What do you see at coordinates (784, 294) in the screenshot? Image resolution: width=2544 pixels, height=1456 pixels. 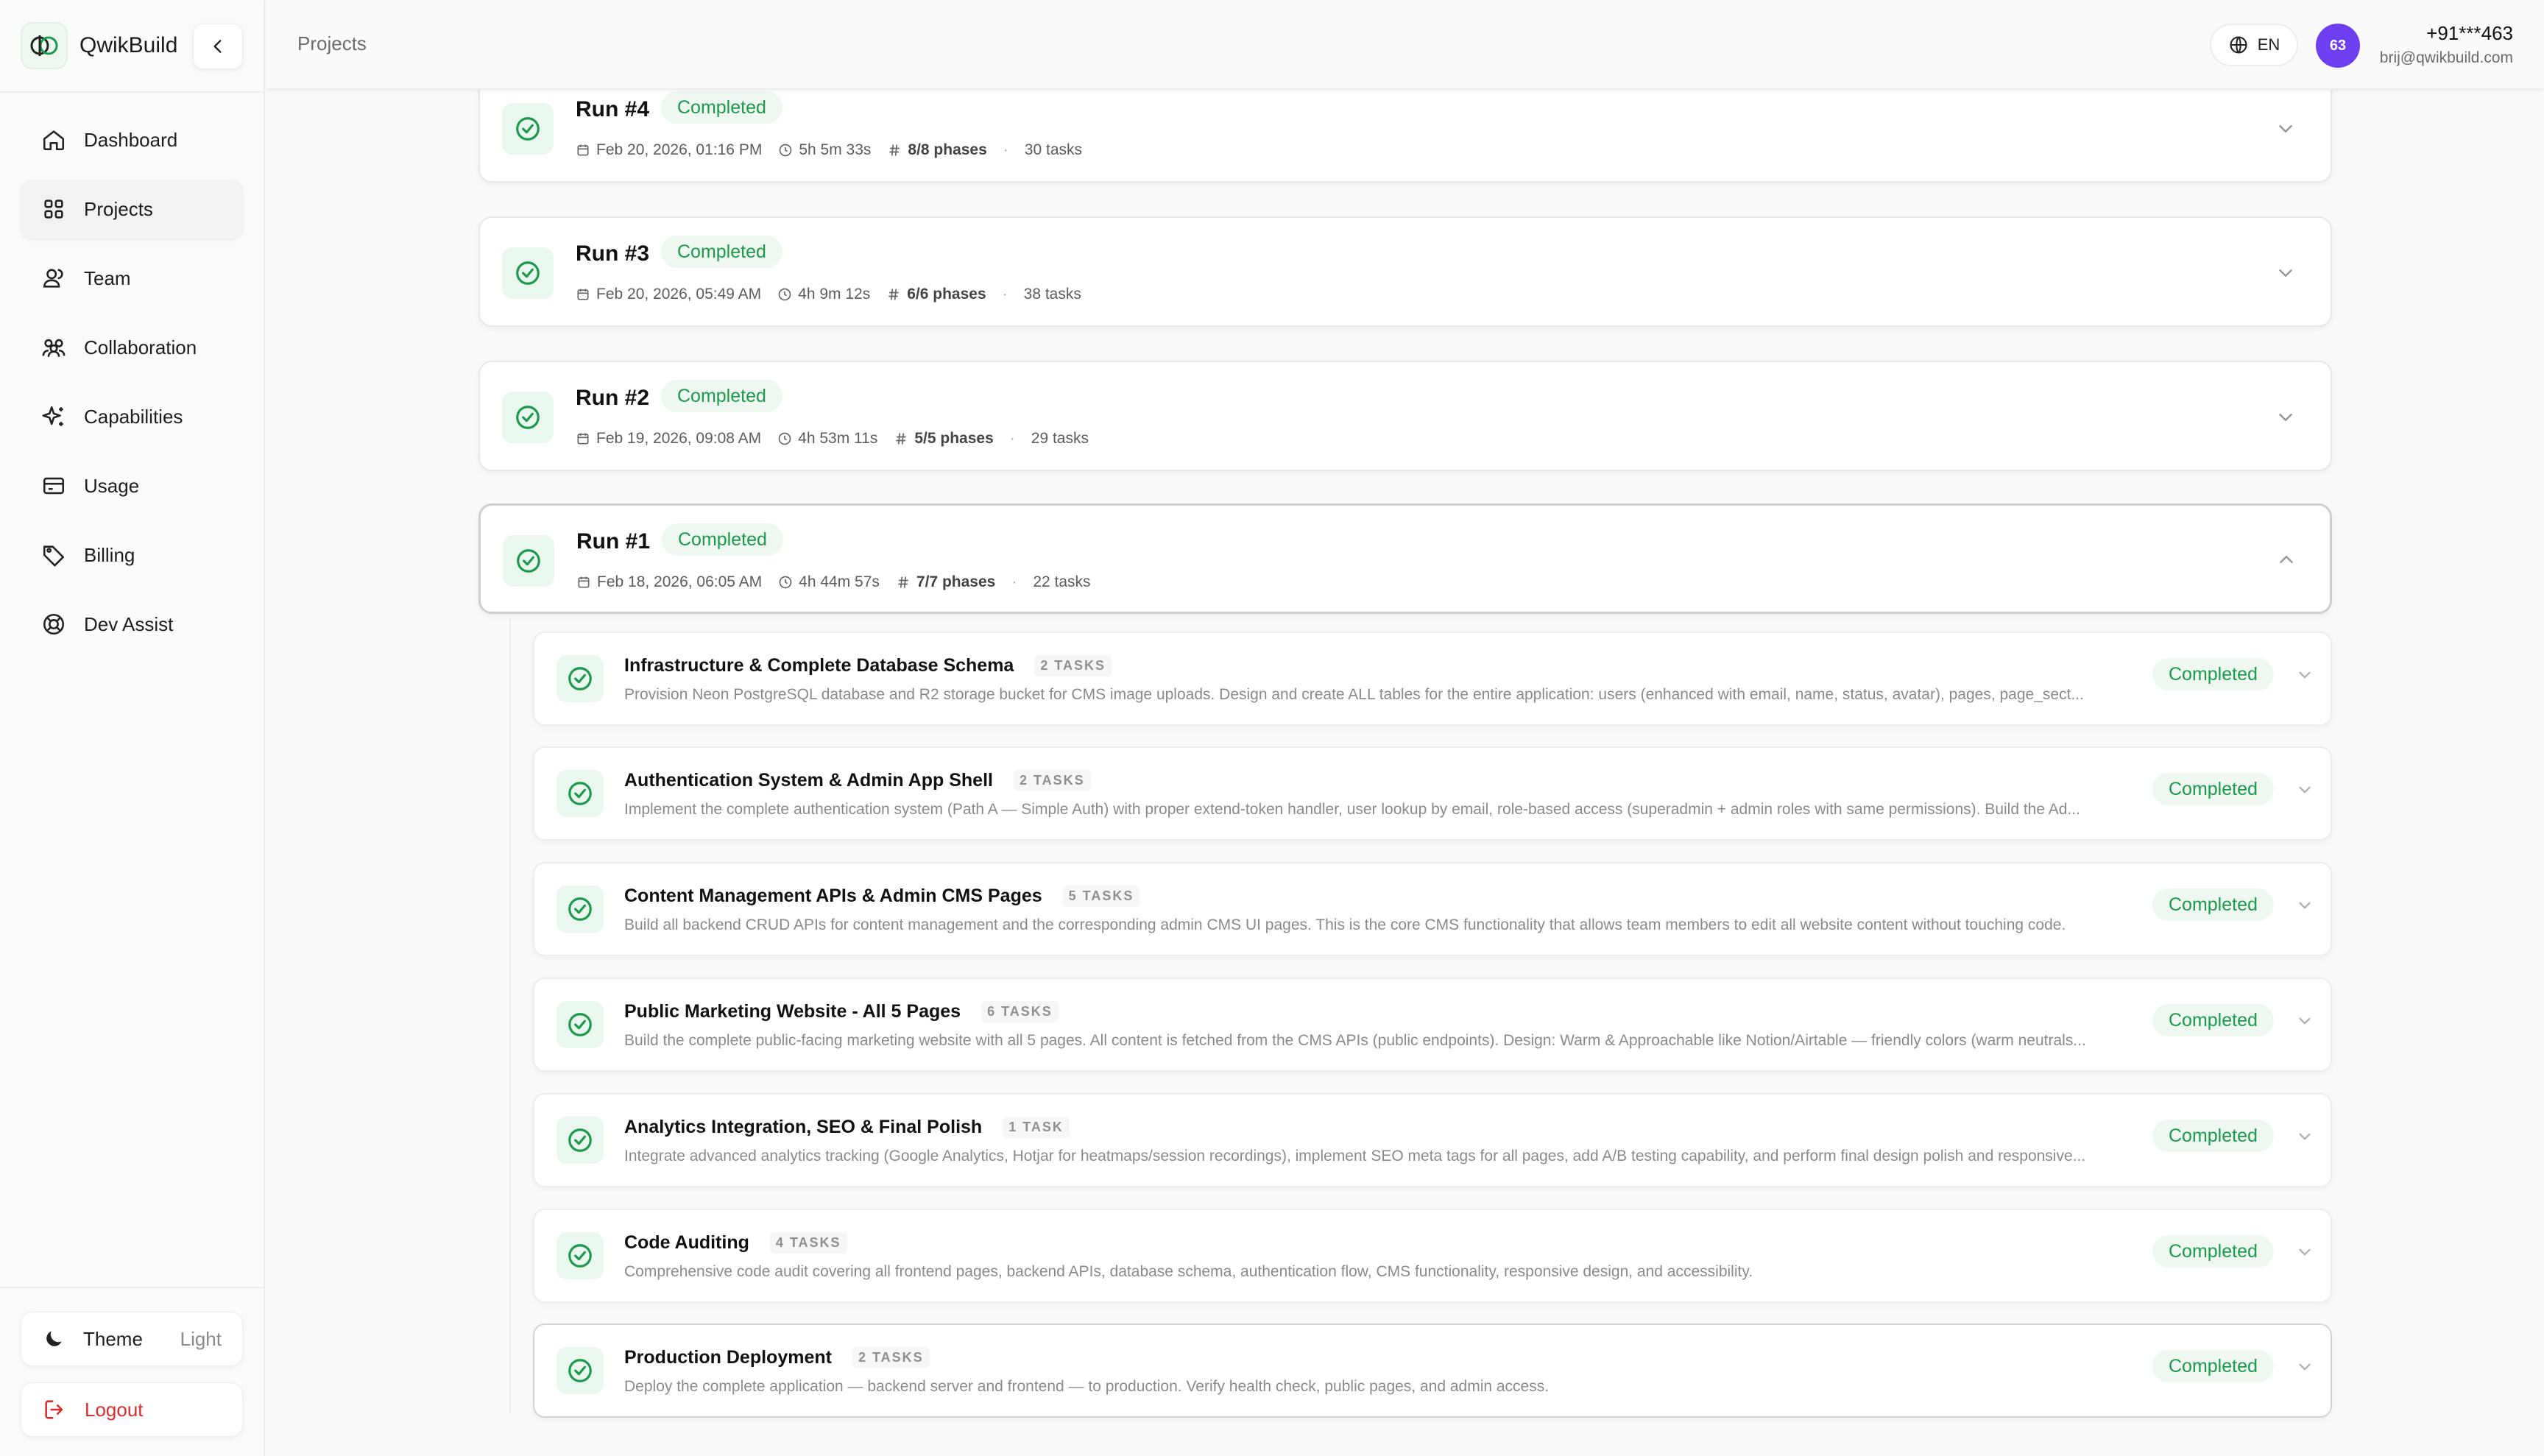 I see `clock-icon` at bounding box center [784, 294].